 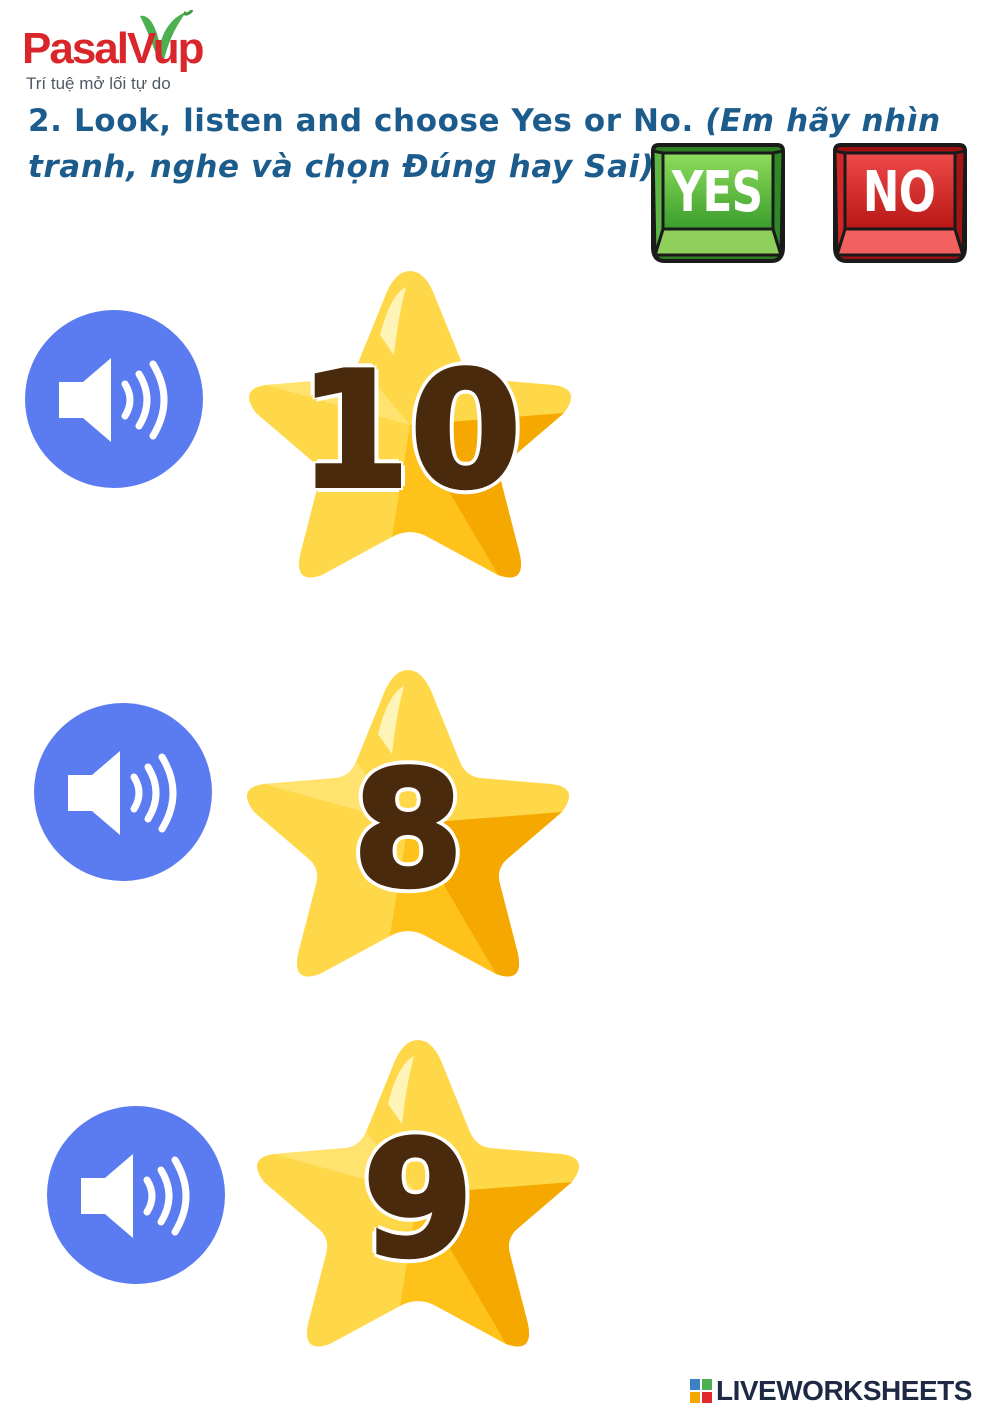 I want to click on footer-brand: LIVEWORKSHEETS, so click(x=844, y=1390).